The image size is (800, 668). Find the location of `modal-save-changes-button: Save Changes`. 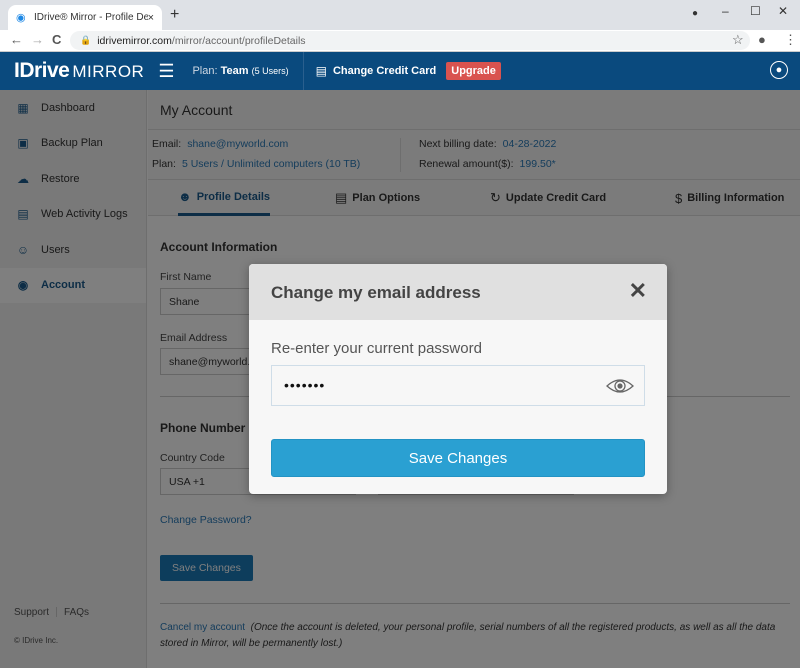

modal-save-changes-button: Save Changes is located at coordinates (458, 458).